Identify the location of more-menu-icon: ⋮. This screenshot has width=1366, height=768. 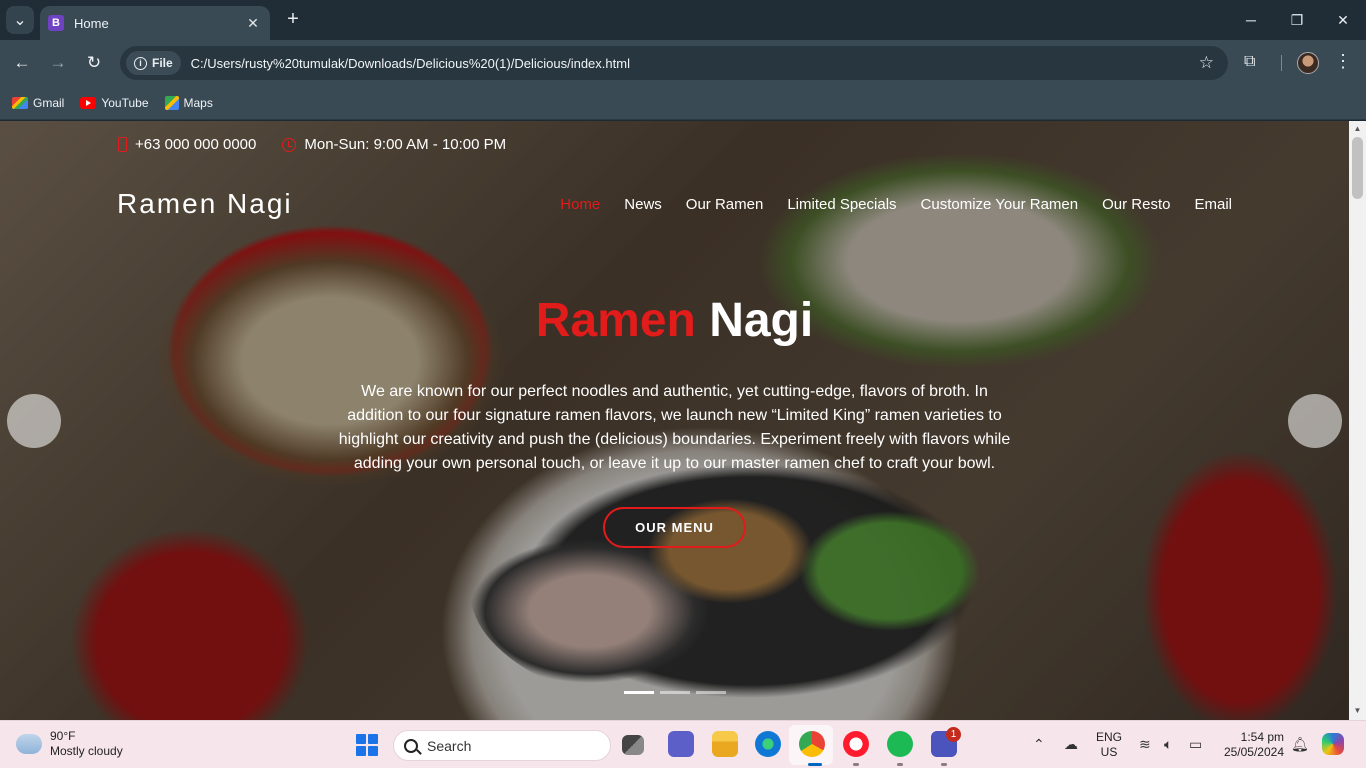
(1343, 61).